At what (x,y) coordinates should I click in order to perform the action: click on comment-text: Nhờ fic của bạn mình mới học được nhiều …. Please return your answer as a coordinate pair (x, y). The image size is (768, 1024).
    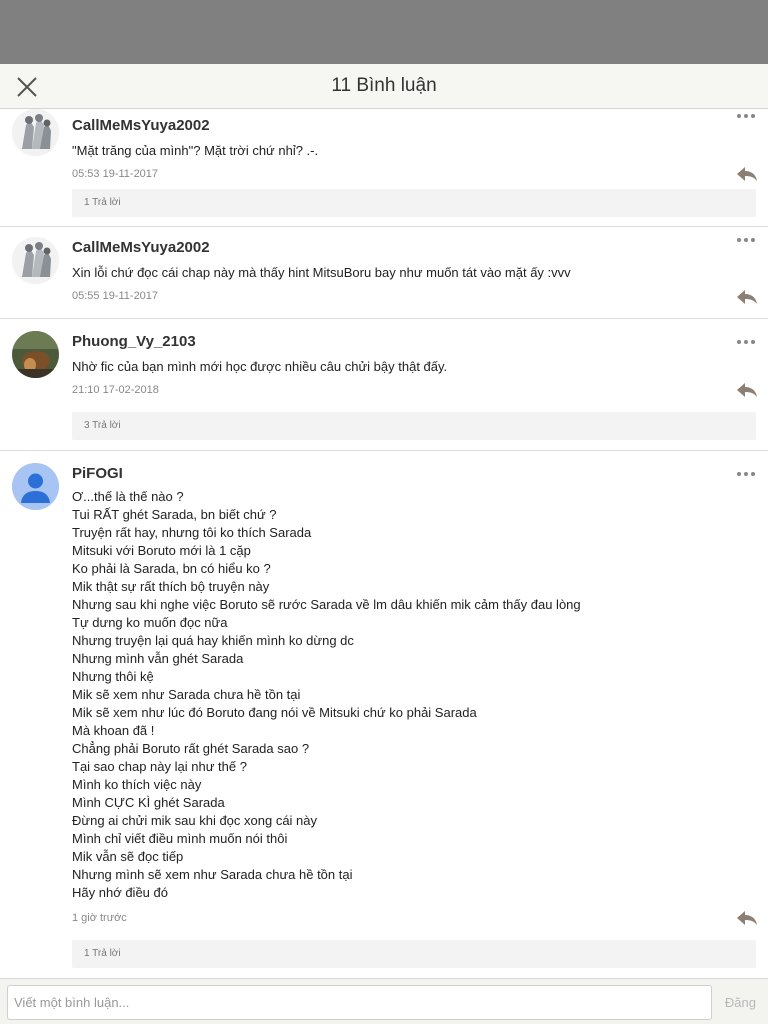
    Looking at the image, I should click on (260, 366).